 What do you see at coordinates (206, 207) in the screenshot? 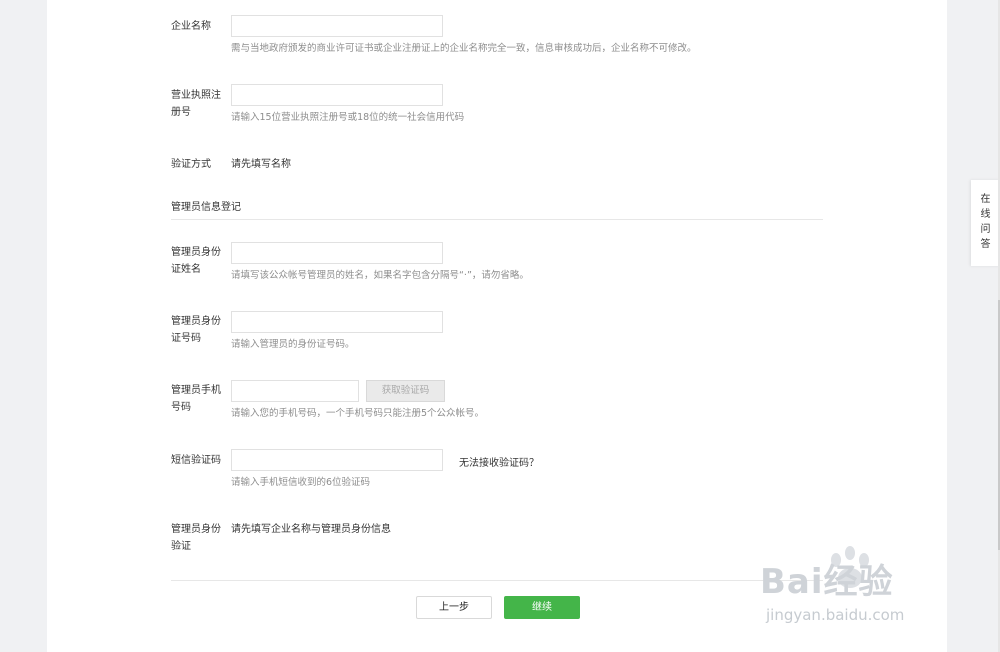
I see `admin-section-title: 管理员信息登记` at bounding box center [206, 207].